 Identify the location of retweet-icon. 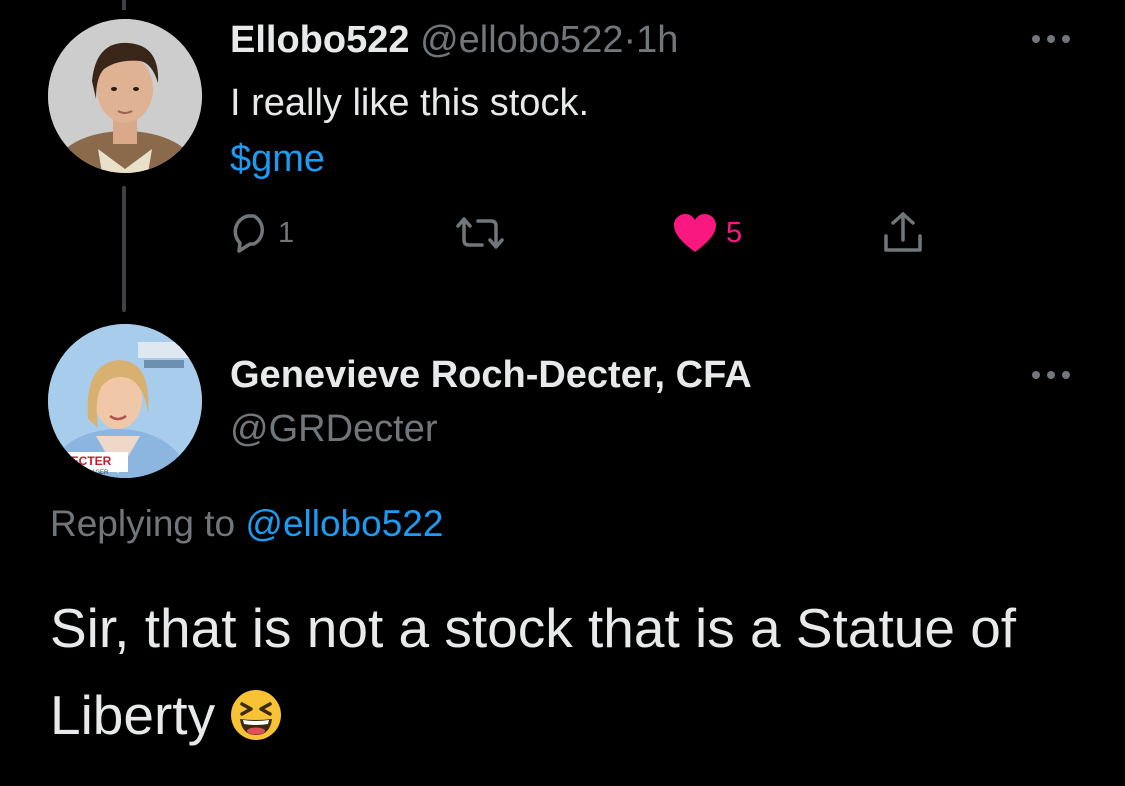
(480, 233).